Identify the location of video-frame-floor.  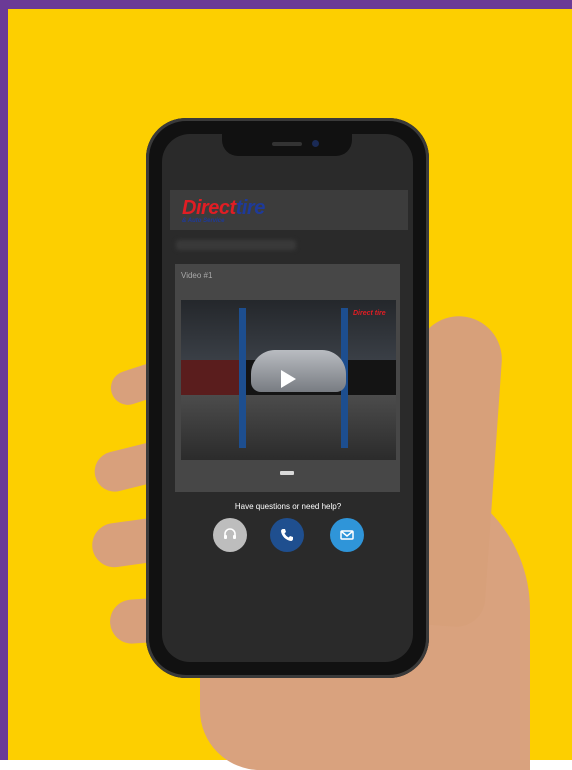
(288, 427).